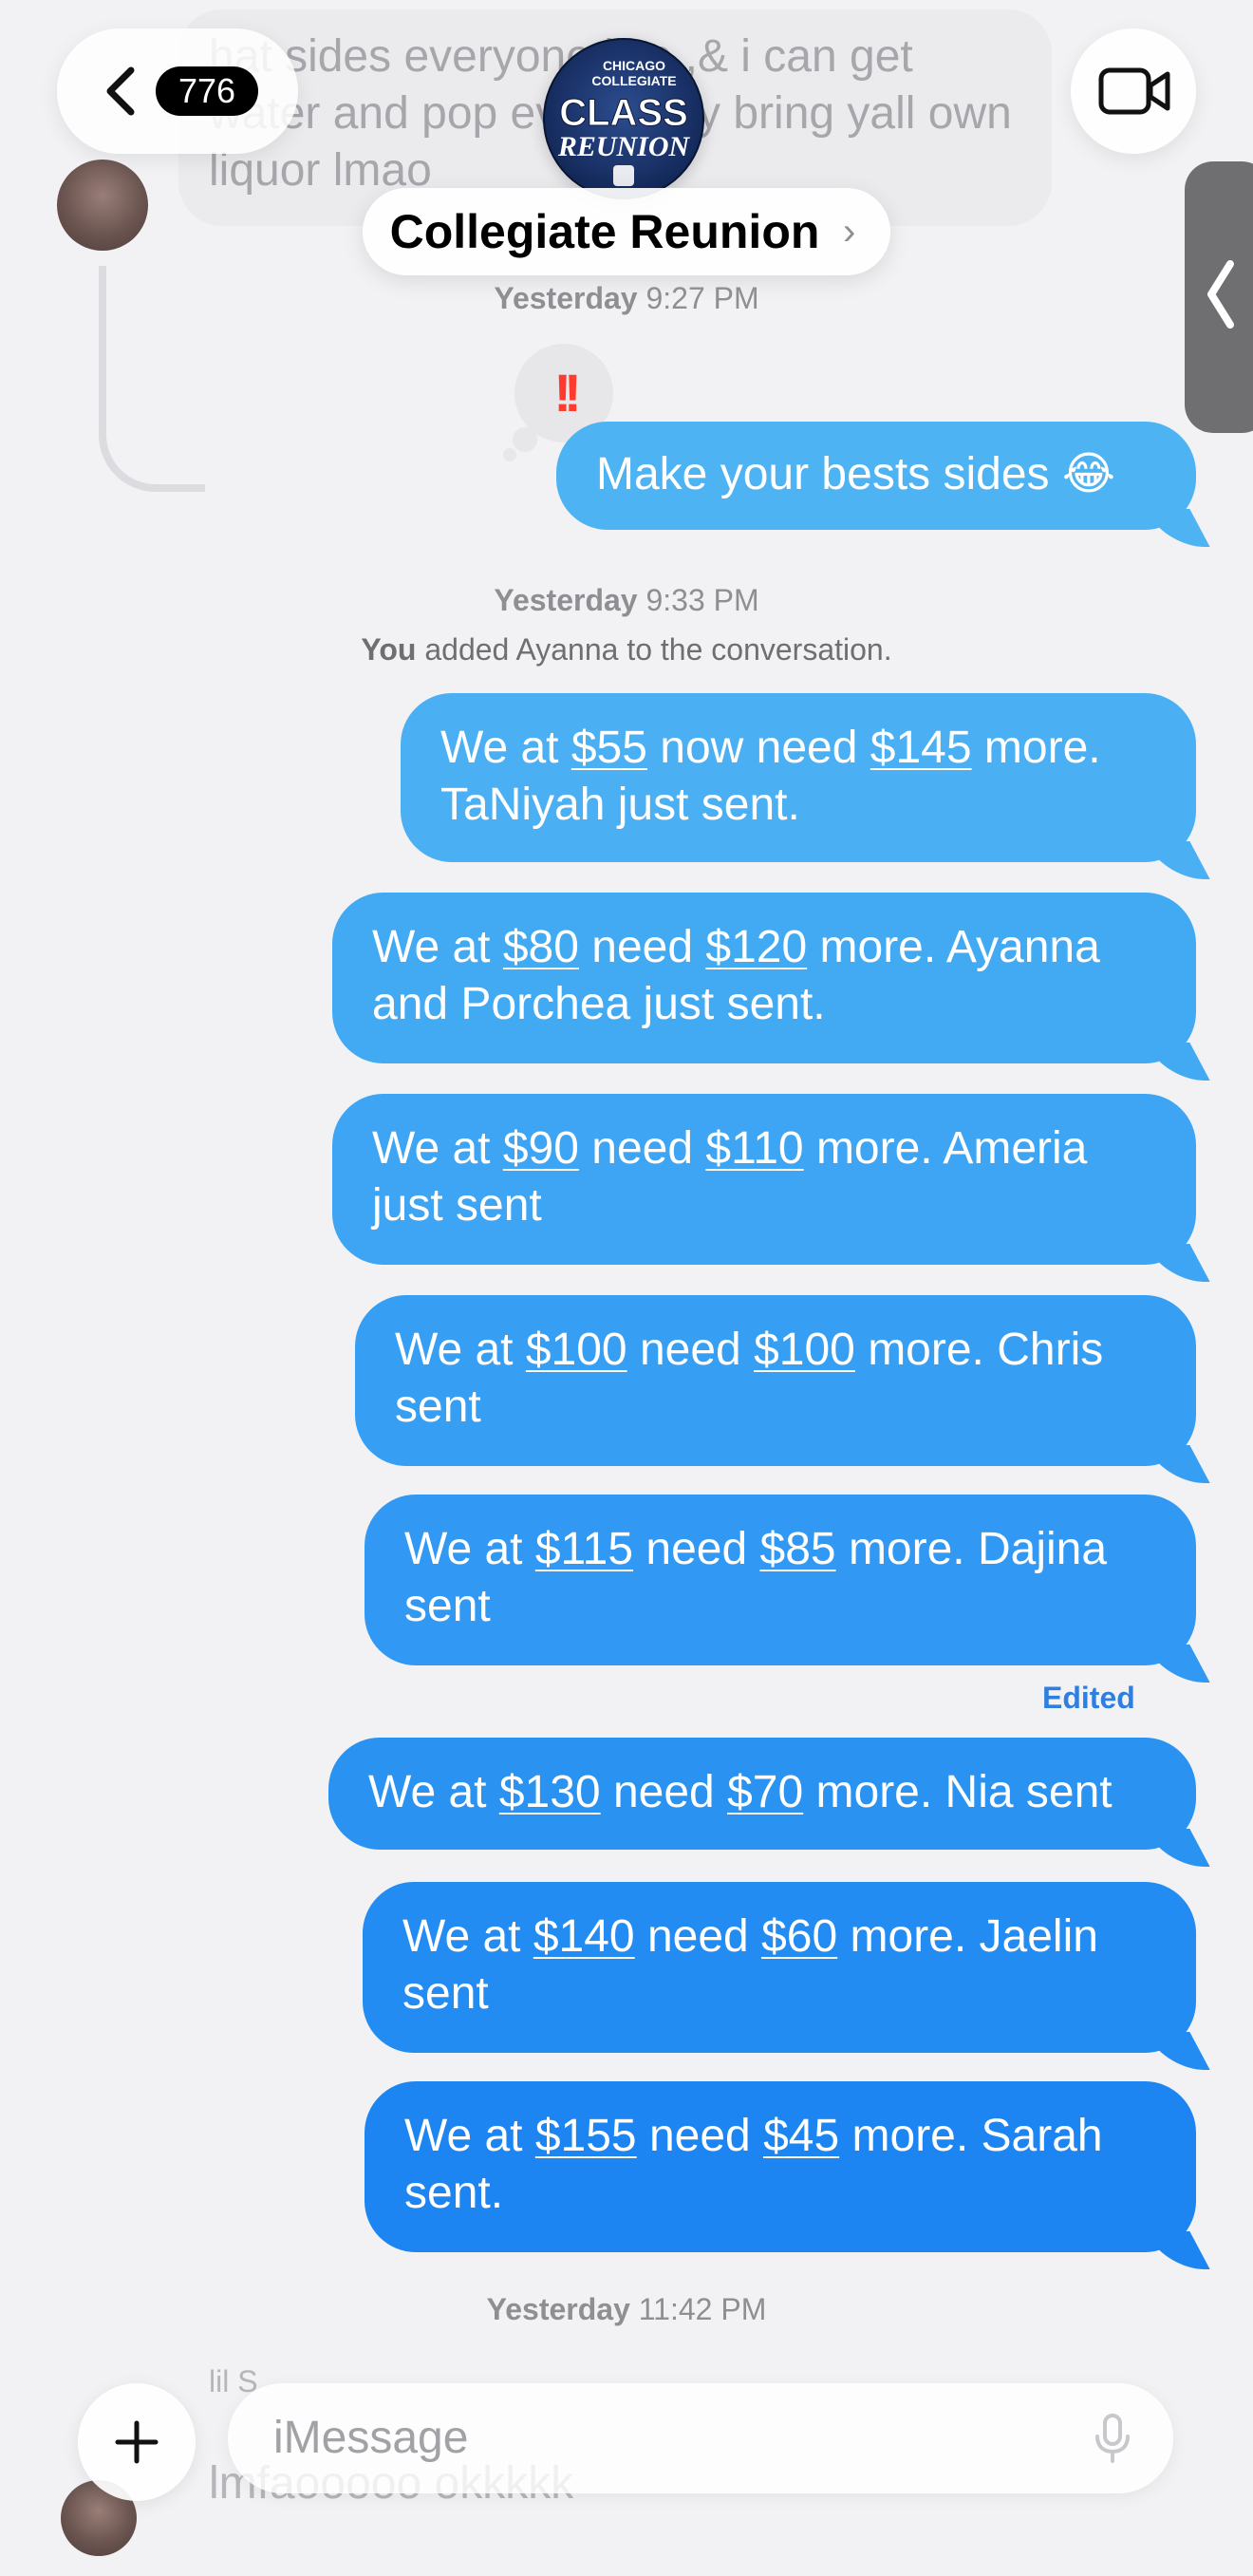  I want to click on svg-text: CLASS, so click(623, 113).